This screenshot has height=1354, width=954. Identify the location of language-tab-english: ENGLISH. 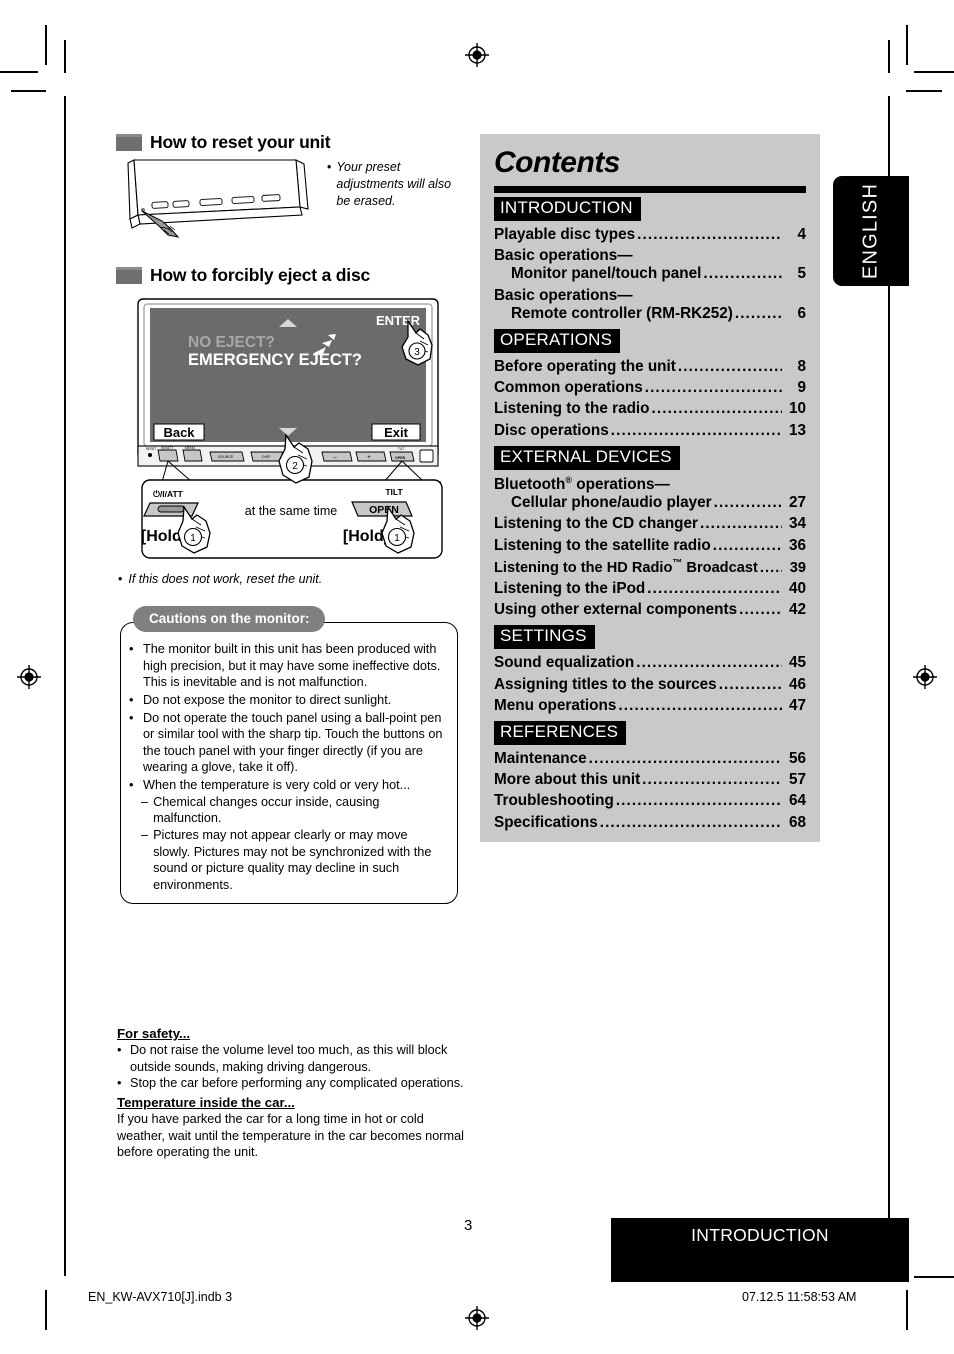
(871, 231).